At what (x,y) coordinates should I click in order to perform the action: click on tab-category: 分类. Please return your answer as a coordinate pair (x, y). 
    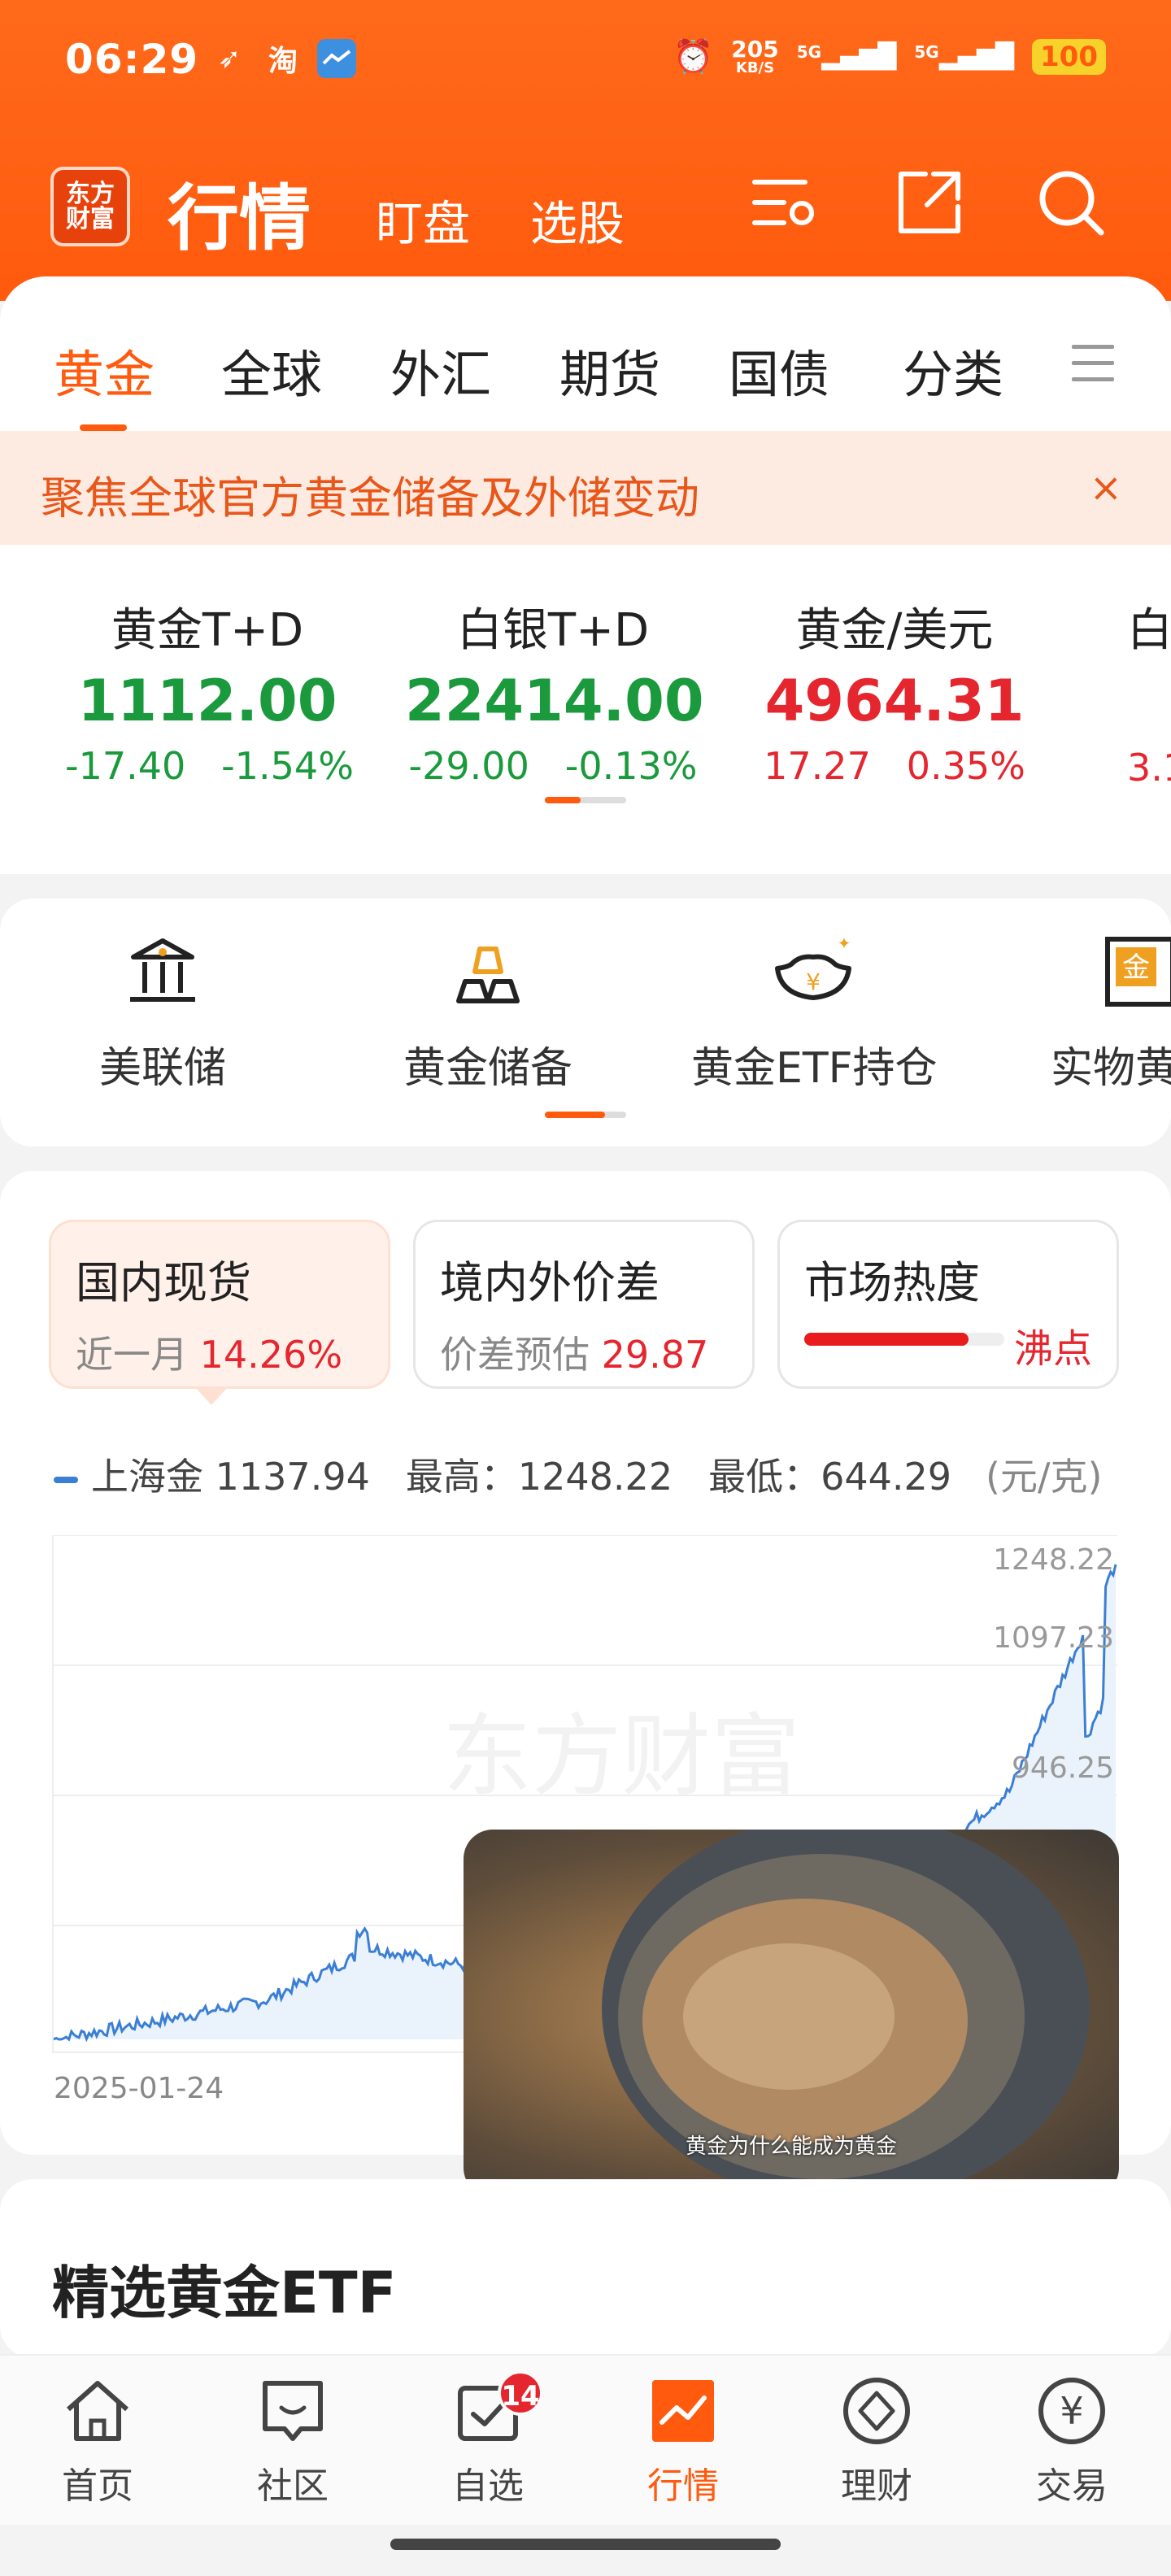
    Looking at the image, I should click on (953, 370).